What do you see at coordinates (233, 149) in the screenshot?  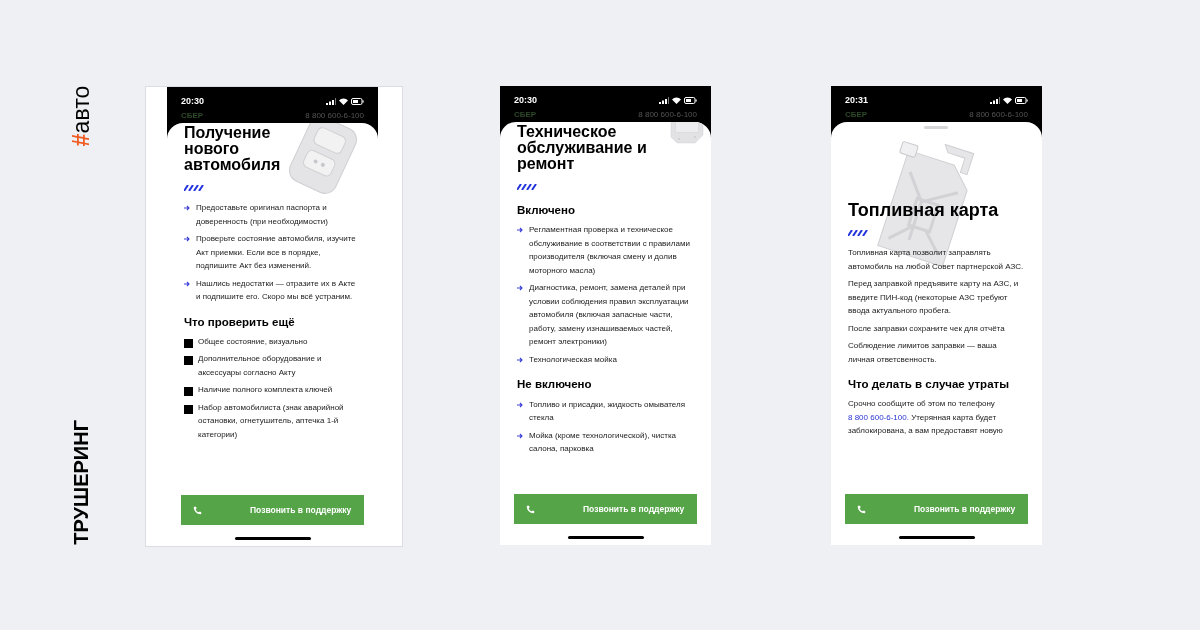 I see `screen-title: Получение нового автомобиля` at bounding box center [233, 149].